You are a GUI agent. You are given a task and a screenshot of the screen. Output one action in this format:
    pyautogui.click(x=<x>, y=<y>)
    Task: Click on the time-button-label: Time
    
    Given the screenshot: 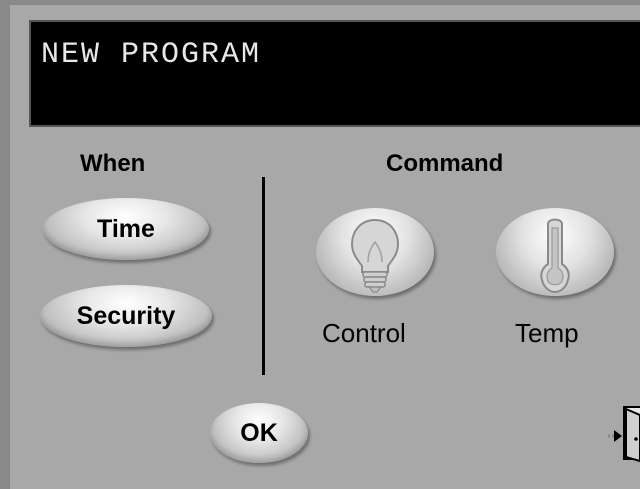 What is the action you would take?
    pyautogui.click(x=126, y=228)
    